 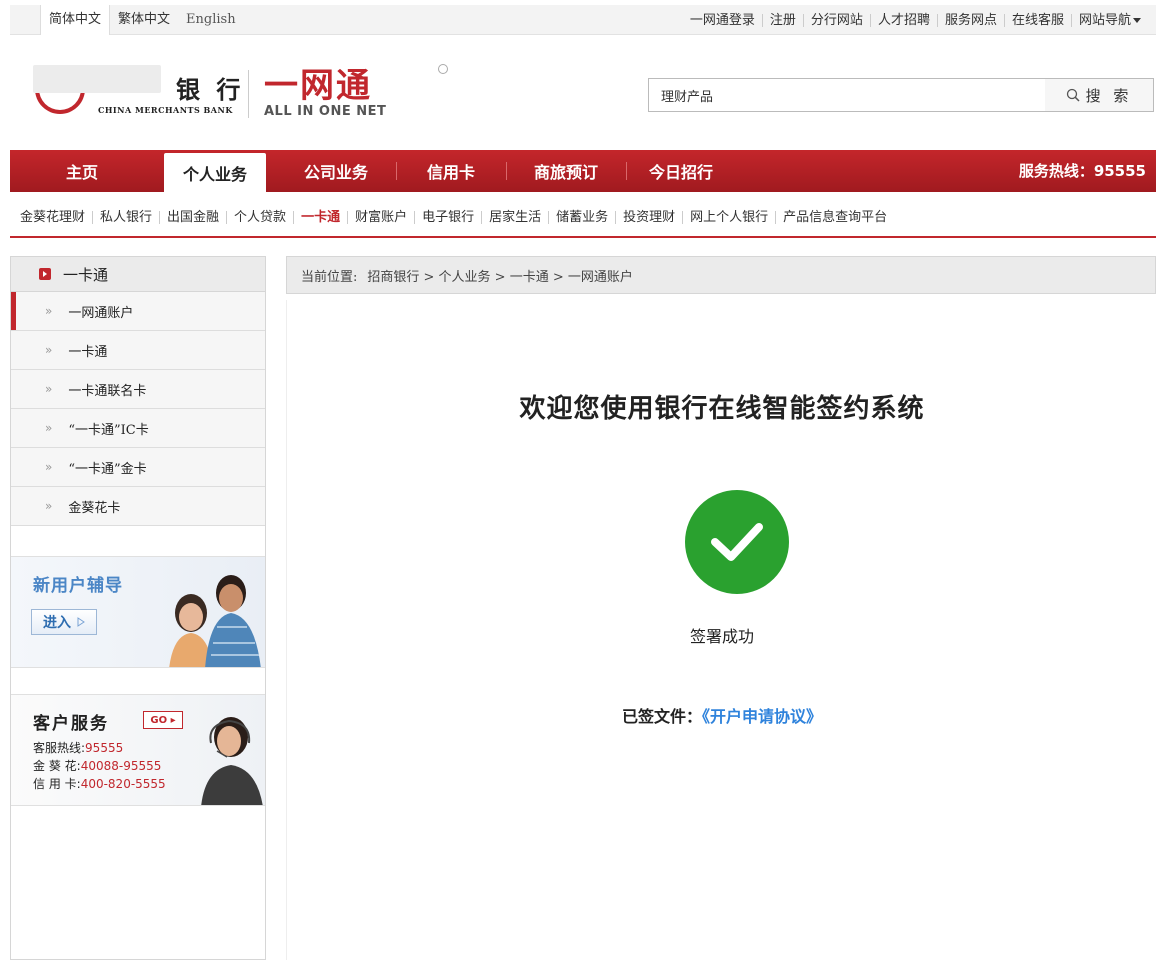 I want to click on link-login: 一网通登录, so click(x=722, y=20).